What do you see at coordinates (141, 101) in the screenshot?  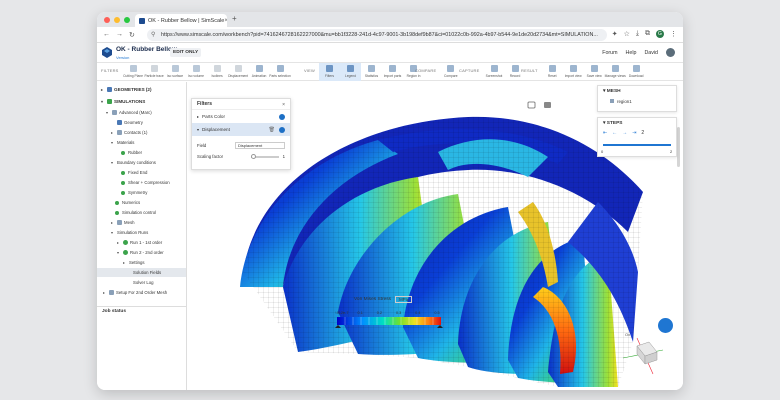 I see `tree-item-simulations: ▾ SIMULATIONS` at bounding box center [141, 101].